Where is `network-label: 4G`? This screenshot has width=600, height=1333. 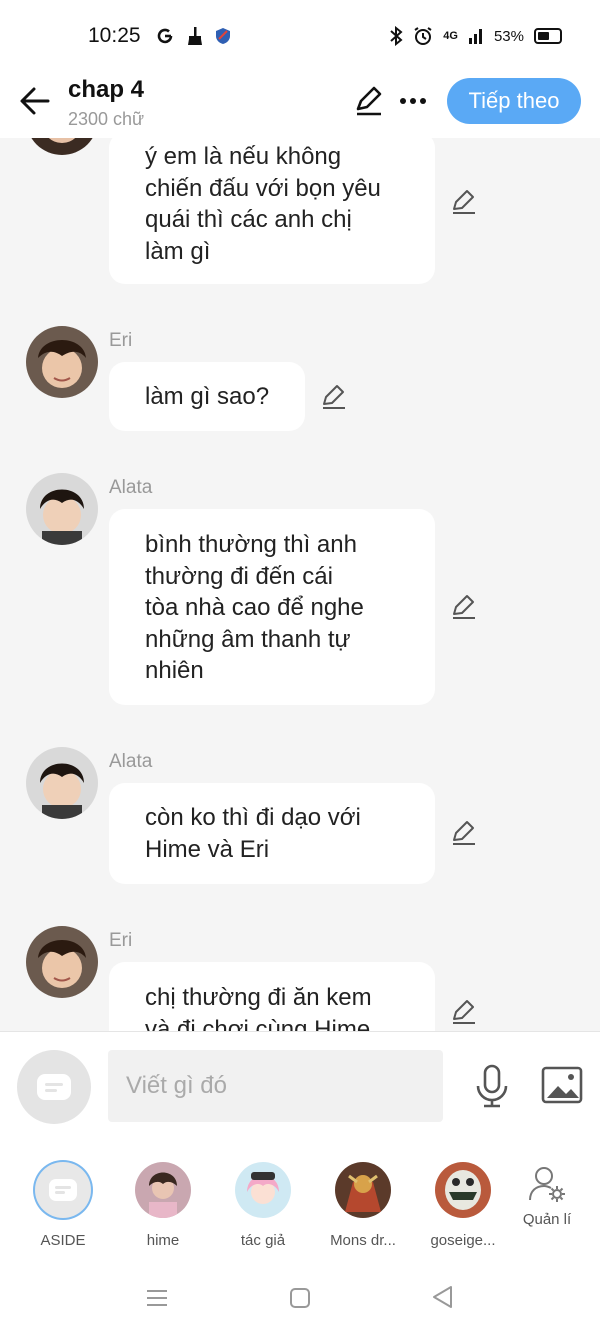
network-label: 4G is located at coordinates (450, 36).